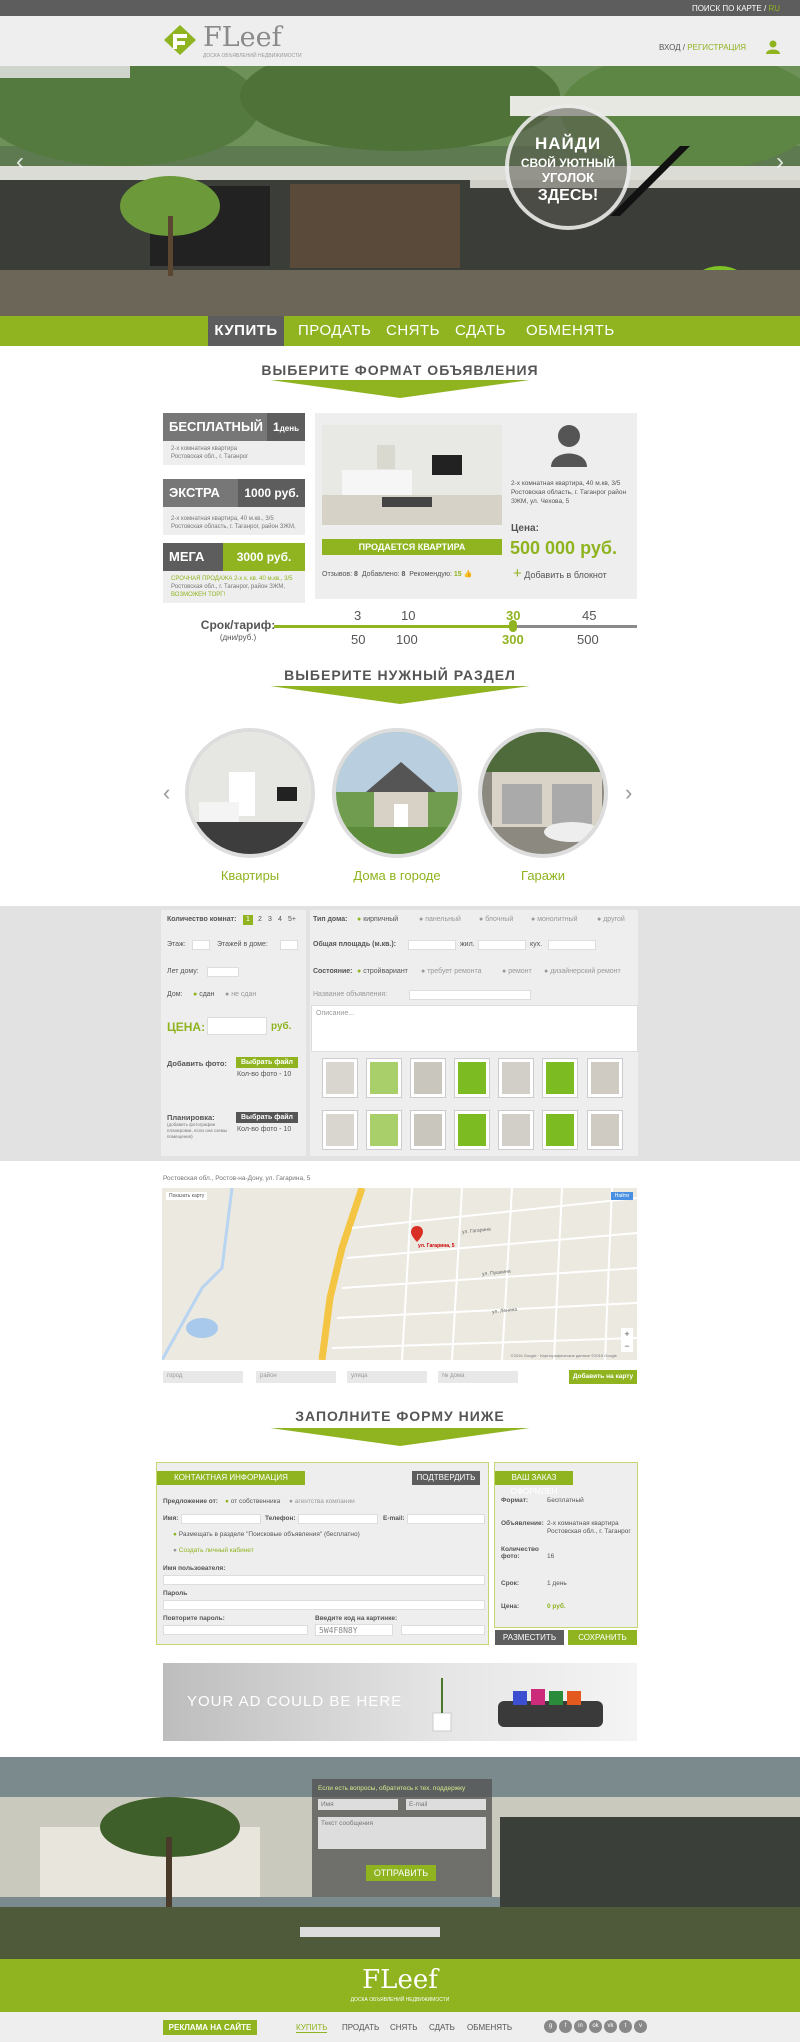 Image resolution: width=800 pixels, height=2042 pixels. Describe the element at coordinates (210, 2027) in the screenshot. I see `advertising-button: РЕКЛАМА НА САЙТЕ` at that location.